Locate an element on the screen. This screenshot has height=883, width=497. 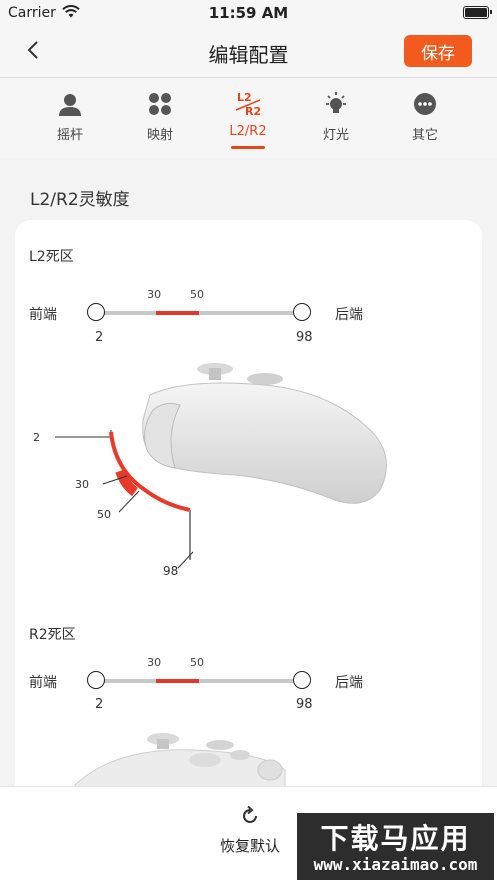
refresh-icon is located at coordinates (250, 814).